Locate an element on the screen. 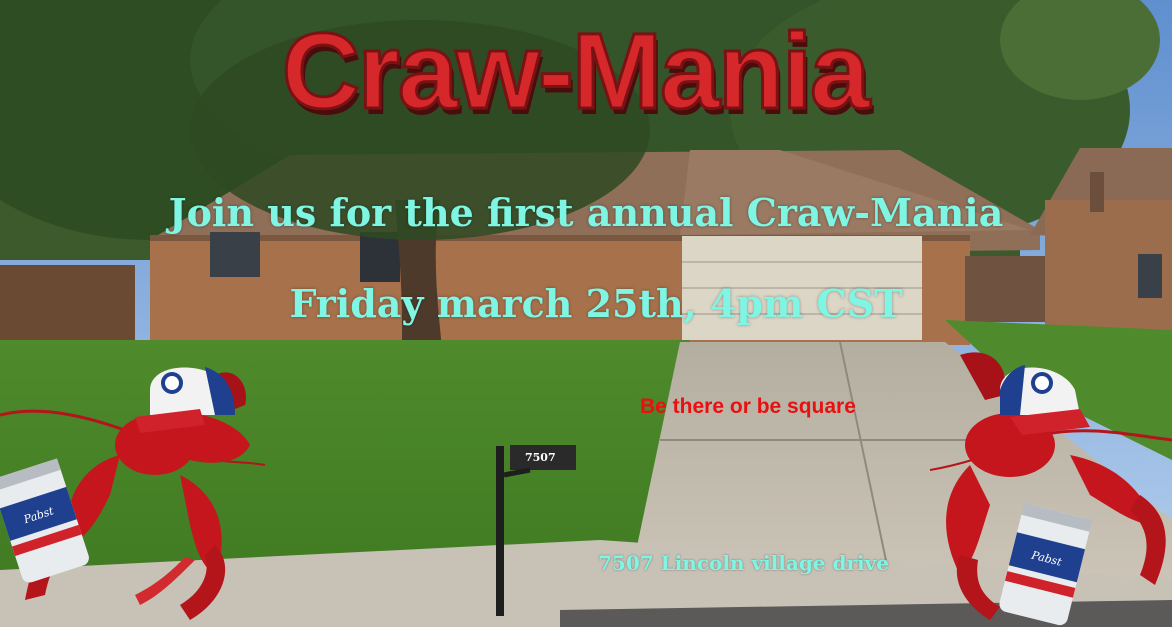 The width and height of the screenshot is (1172, 627). event-address: 7507 Lincoln village drive is located at coordinates (743, 563).